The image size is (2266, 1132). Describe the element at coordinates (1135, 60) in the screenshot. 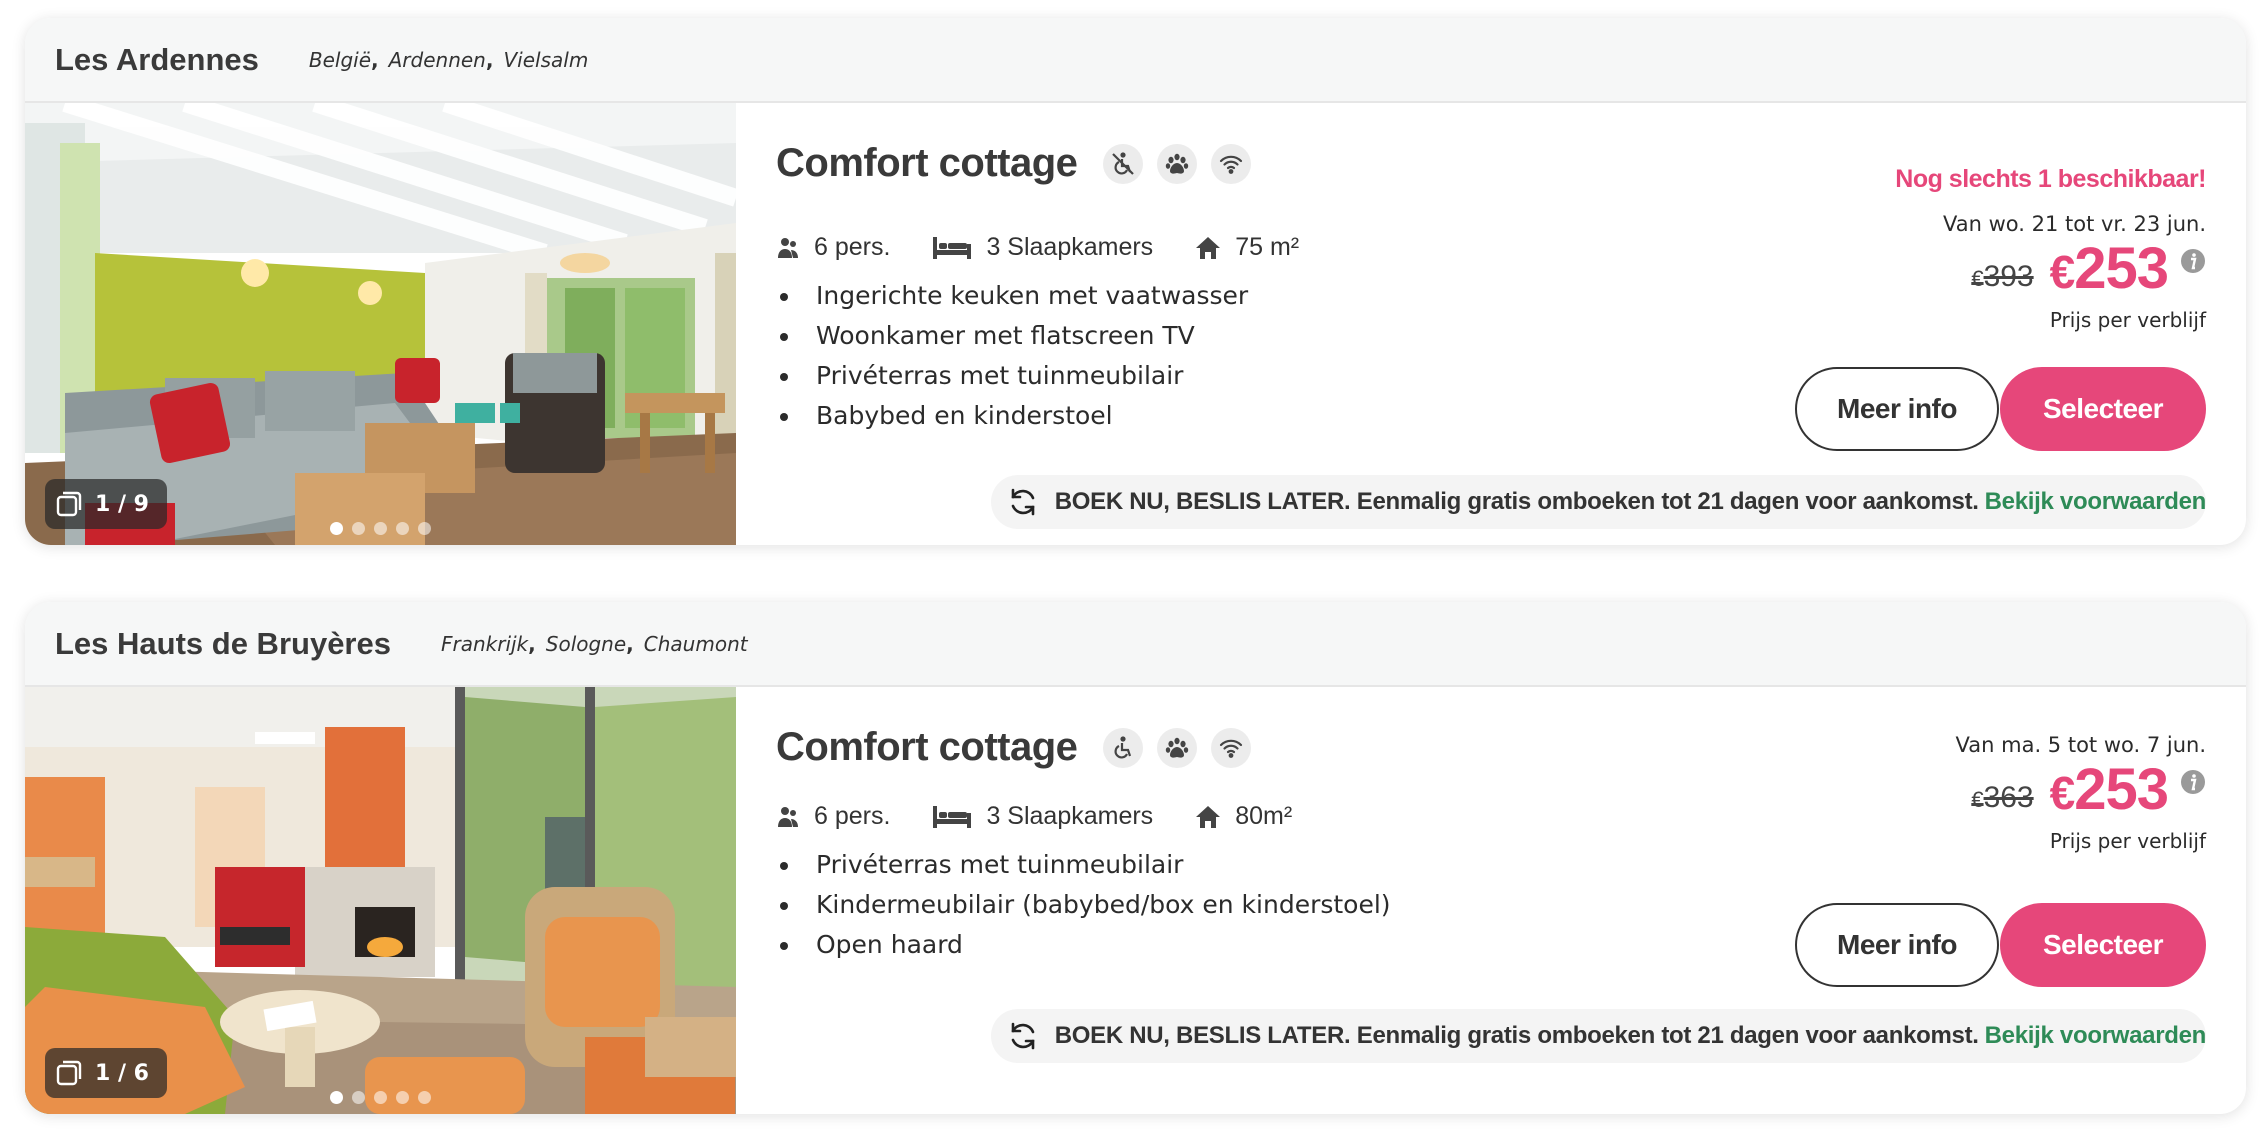

I see `card-header: Les Ardennes België, Ardennen, Vielsalm` at that location.